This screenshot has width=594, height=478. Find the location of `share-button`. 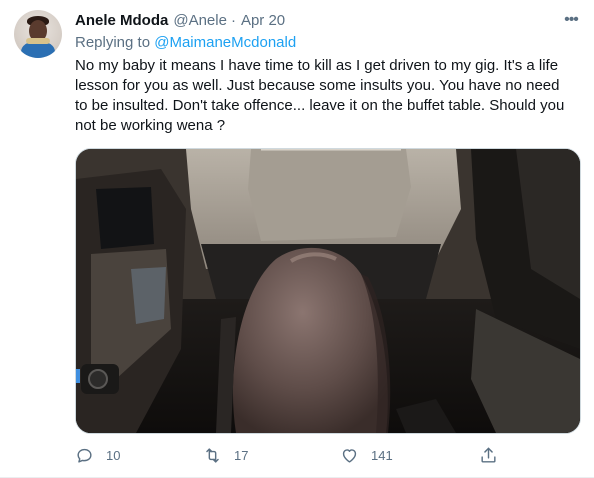

share-button is located at coordinates (488, 455).